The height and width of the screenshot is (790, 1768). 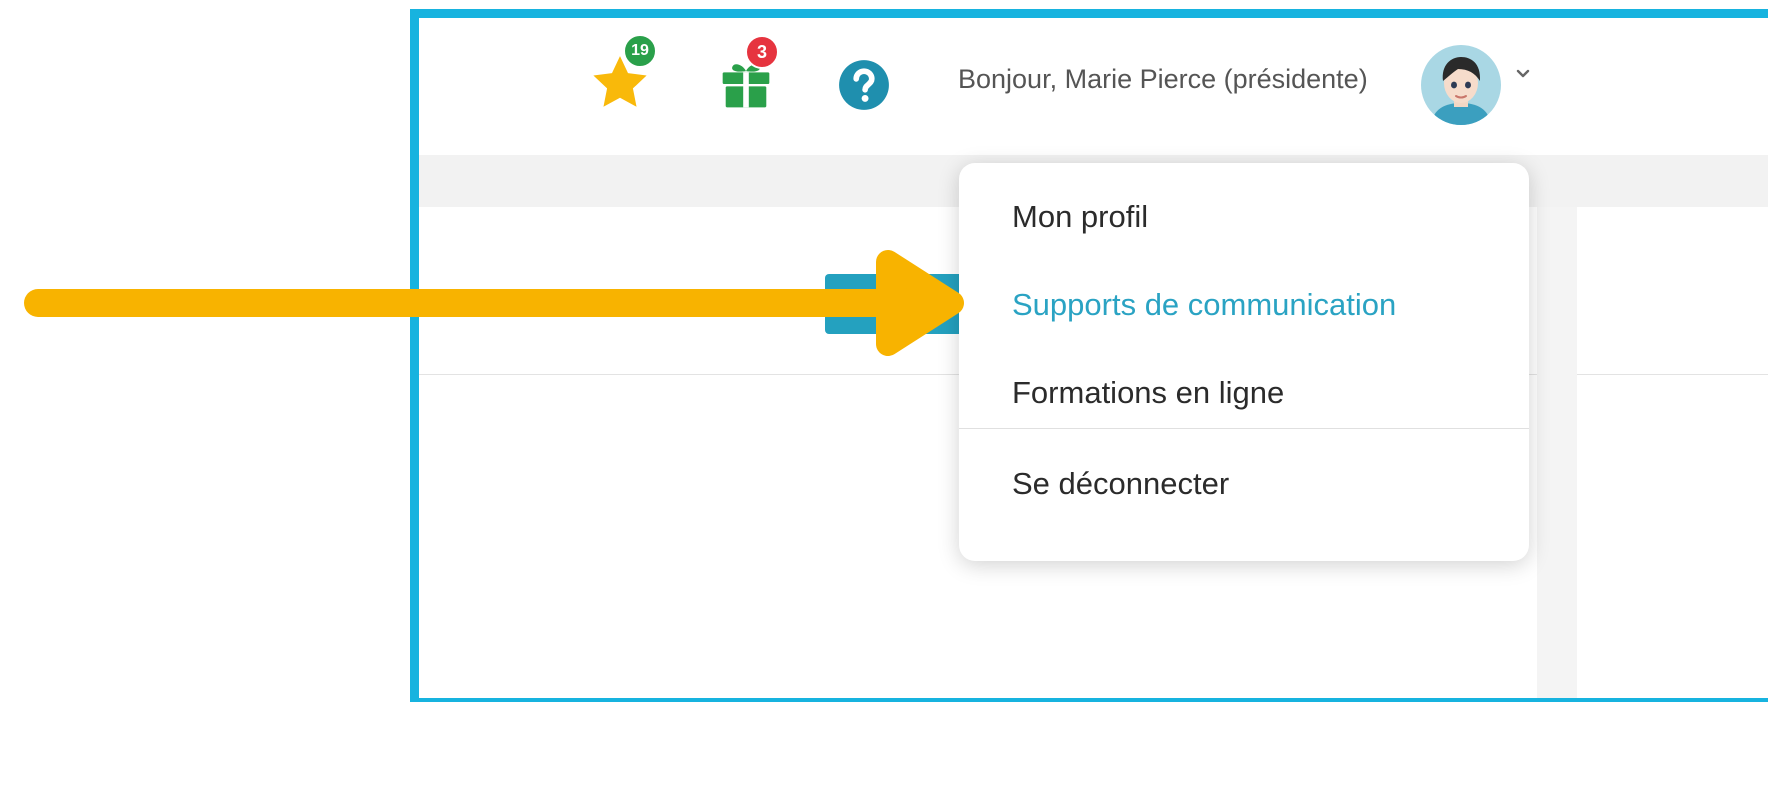 I want to click on menu-item-supports-de-communication: Supports de communication, so click(x=1204, y=305).